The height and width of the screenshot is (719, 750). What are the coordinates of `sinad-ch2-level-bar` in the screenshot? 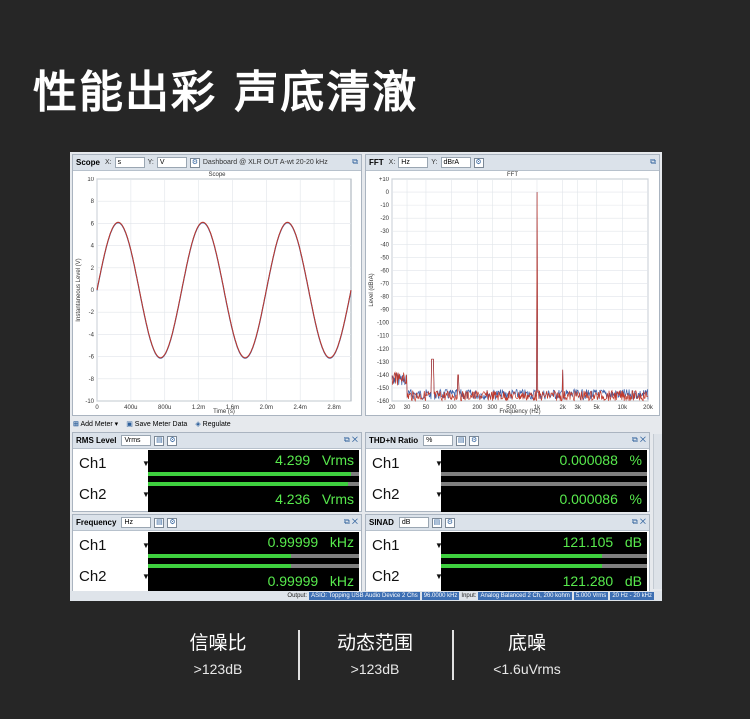 It's located at (521, 566).